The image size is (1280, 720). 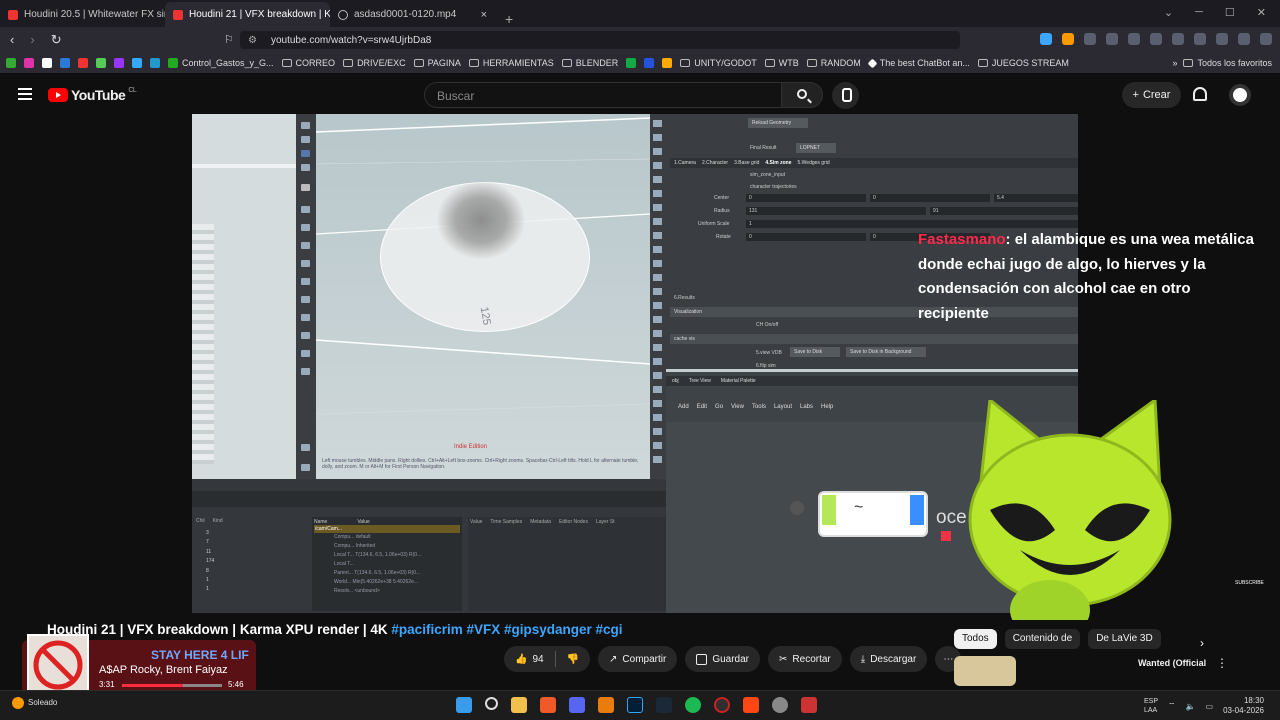 What do you see at coordinates (251, 542) in the screenshot?
I see `list-item: 7` at bounding box center [251, 542].